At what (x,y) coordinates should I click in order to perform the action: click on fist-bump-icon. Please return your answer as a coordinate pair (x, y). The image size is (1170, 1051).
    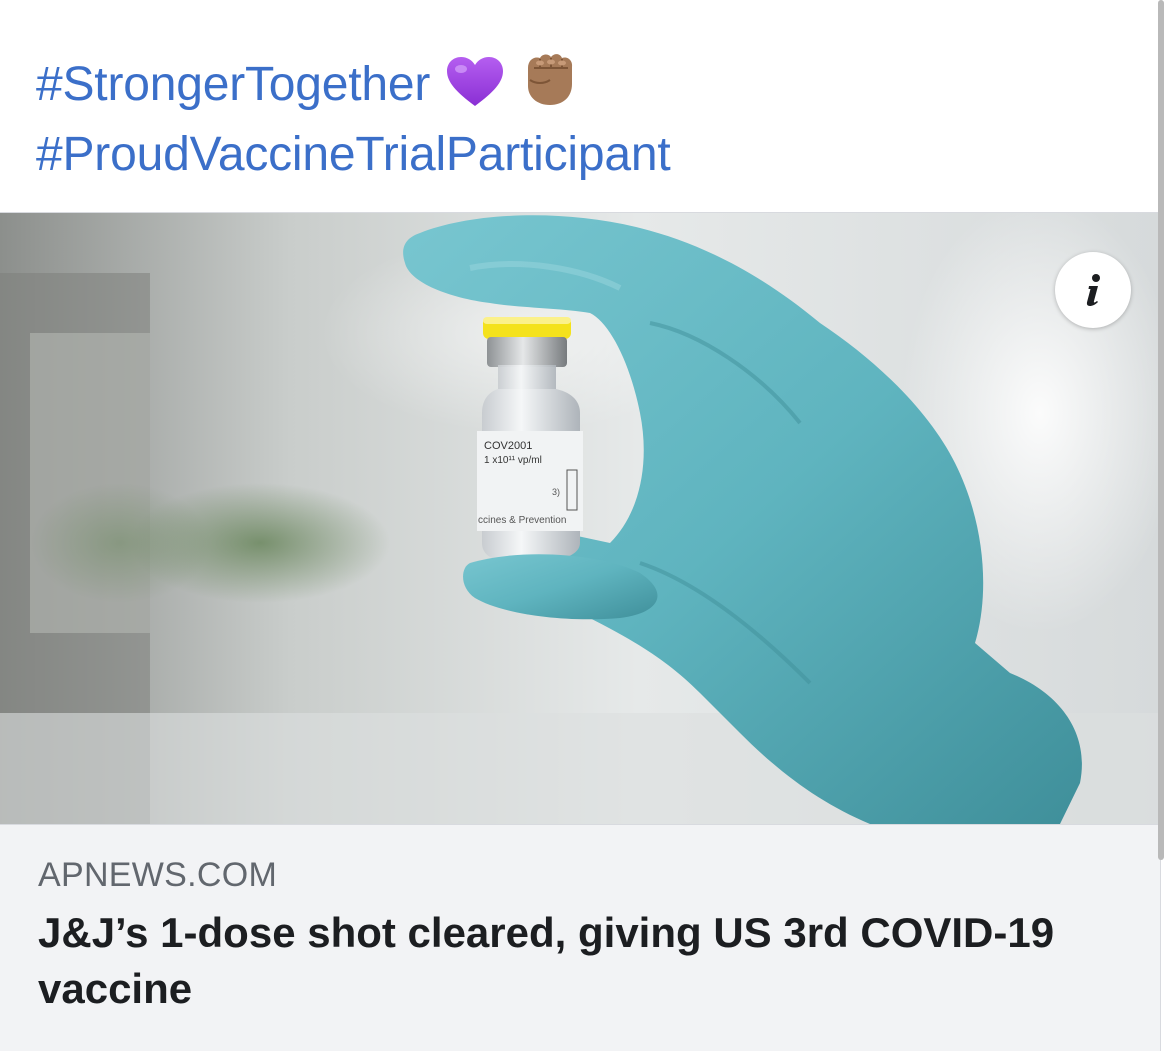
    Looking at the image, I should click on (550, 79).